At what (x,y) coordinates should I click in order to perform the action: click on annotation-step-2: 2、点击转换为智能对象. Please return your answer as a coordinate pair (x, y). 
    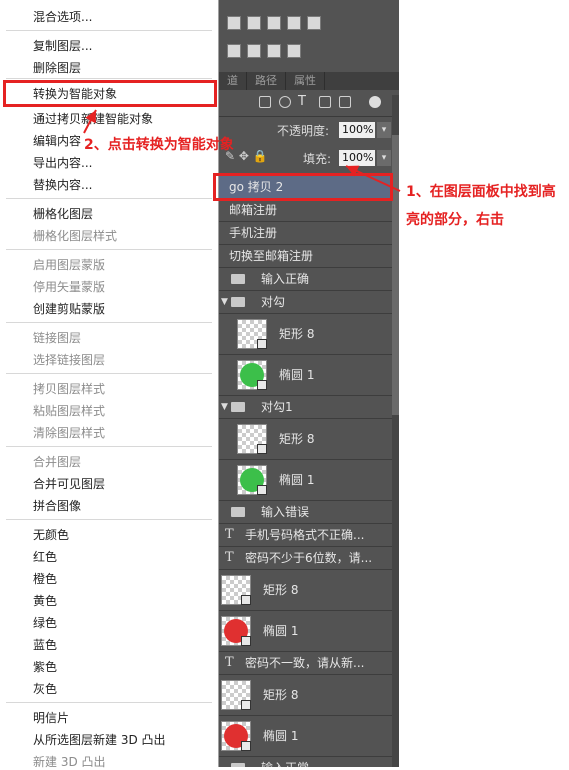
    Looking at the image, I should click on (159, 145).